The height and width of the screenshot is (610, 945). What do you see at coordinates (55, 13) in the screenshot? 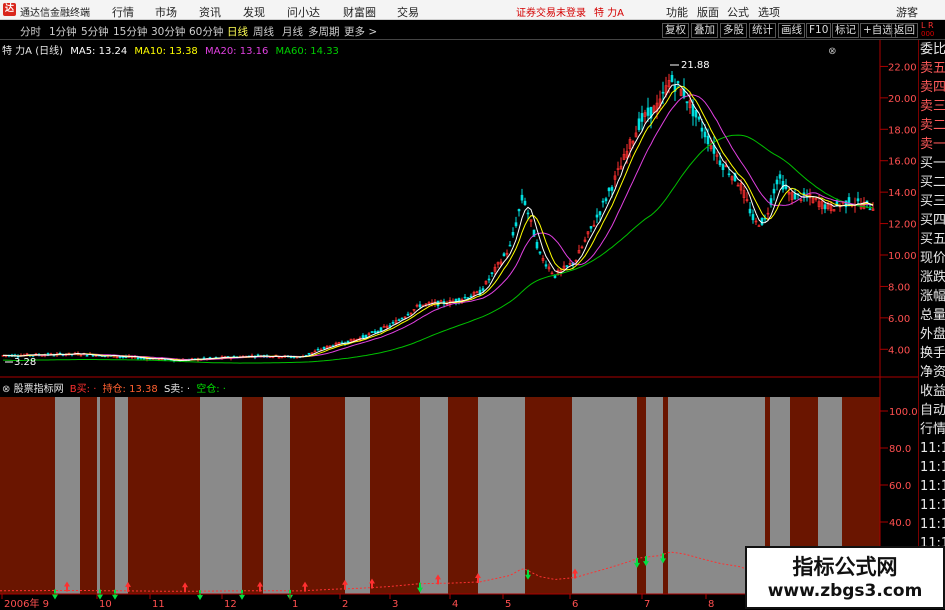
I see `app-title: 通达信金融终端` at bounding box center [55, 13].